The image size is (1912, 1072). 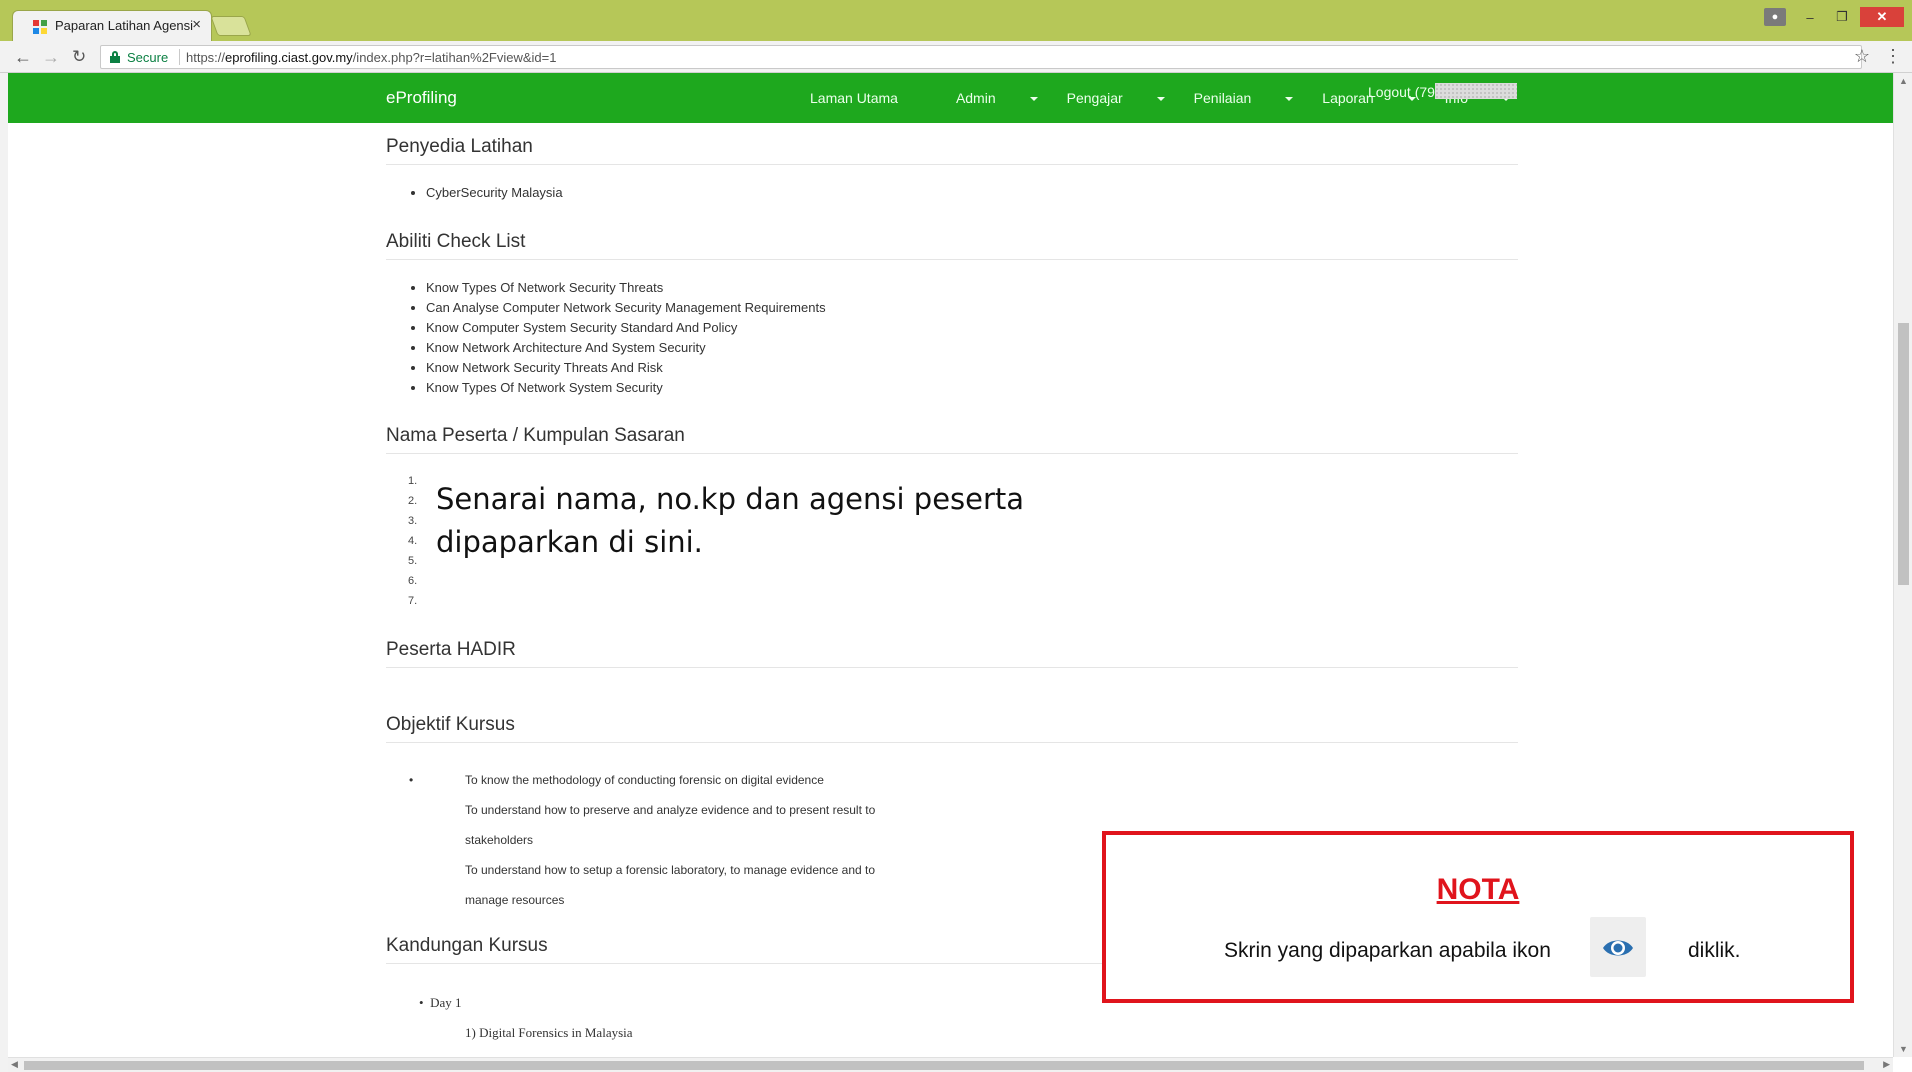 I want to click on section-heading-hadir: Peserta HADIR, so click(x=952, y=653).